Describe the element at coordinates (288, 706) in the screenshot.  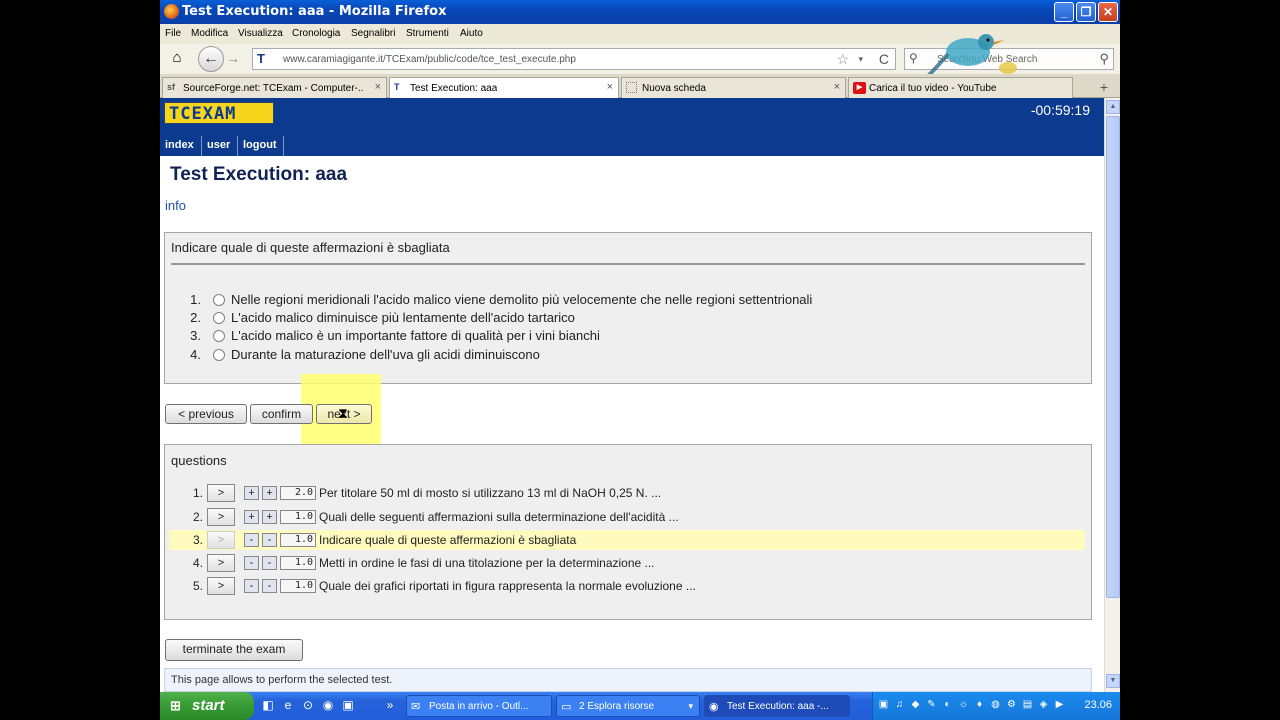
I see `internet-explorer-icon: e` at that location.